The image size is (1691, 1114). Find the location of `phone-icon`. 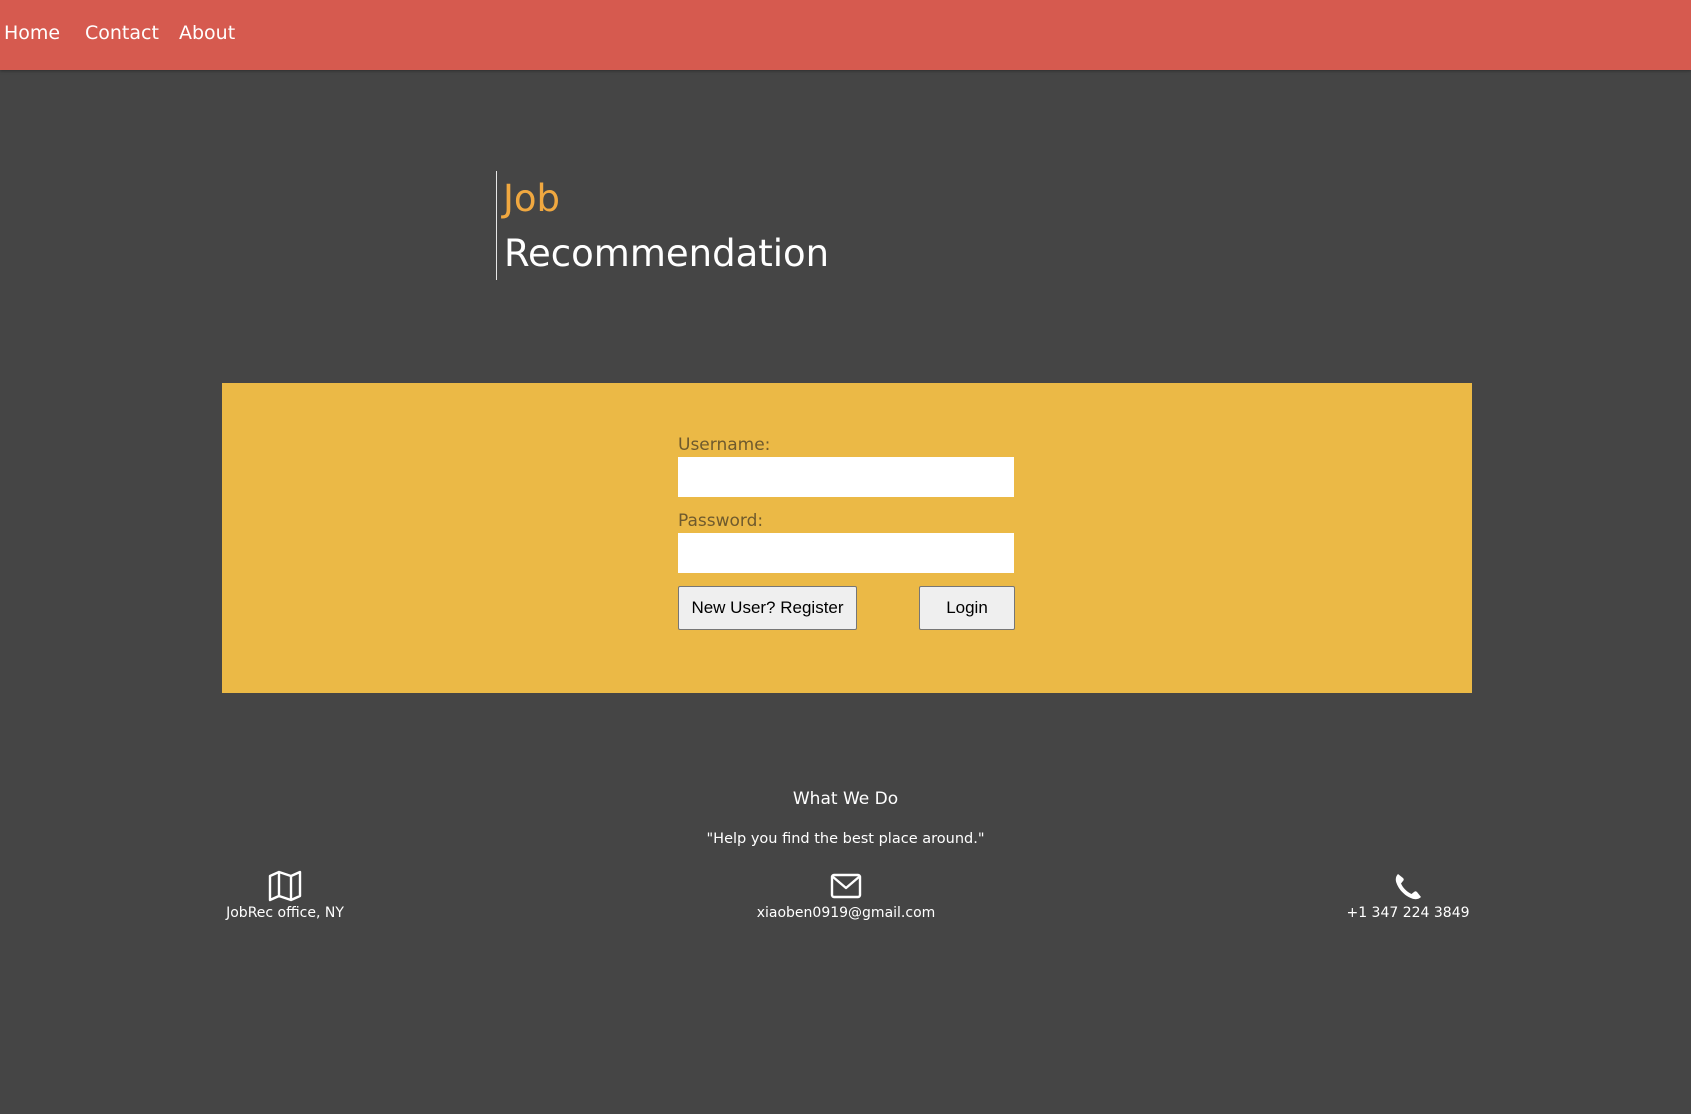

phone-icon is located at coordinates (1408, 887).